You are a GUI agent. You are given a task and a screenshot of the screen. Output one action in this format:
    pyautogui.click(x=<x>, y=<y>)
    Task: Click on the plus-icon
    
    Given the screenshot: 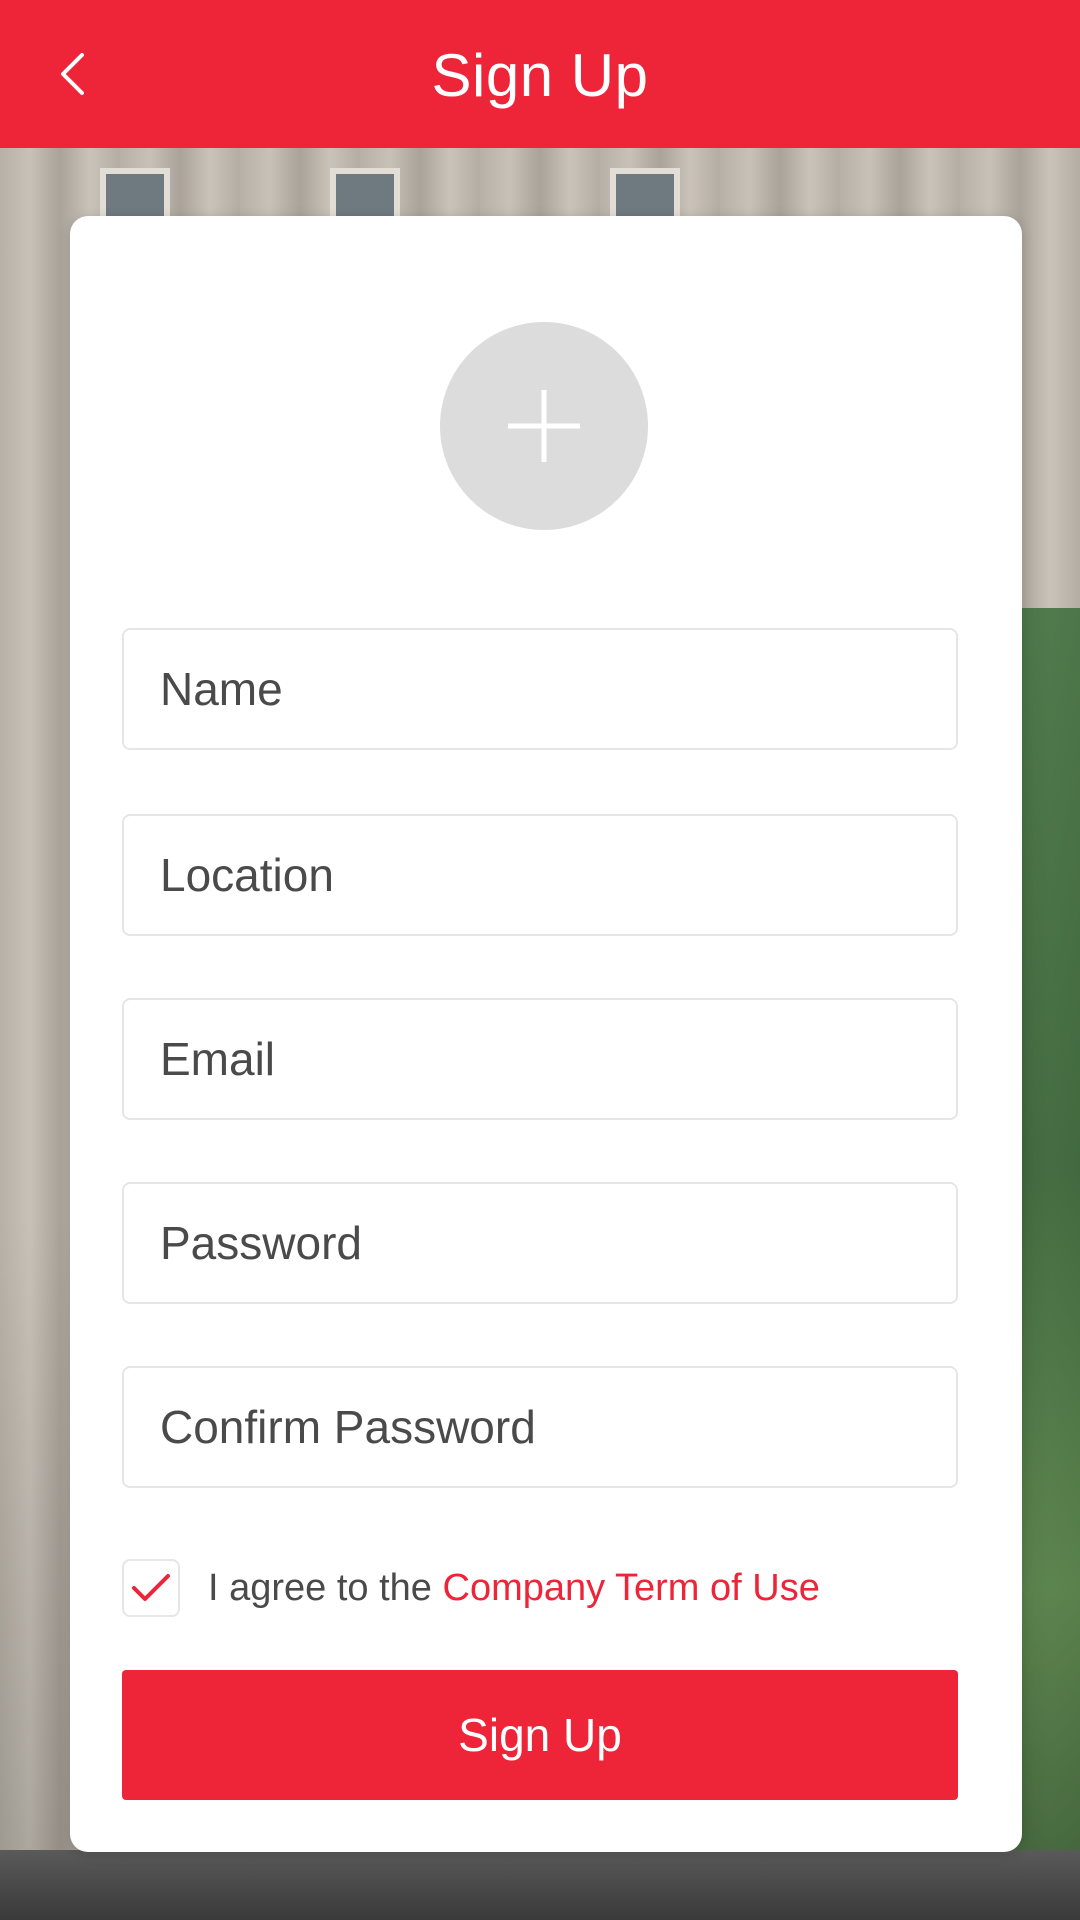 What is the action you would take?
    pyautogui.click(x=544, y=426)
    